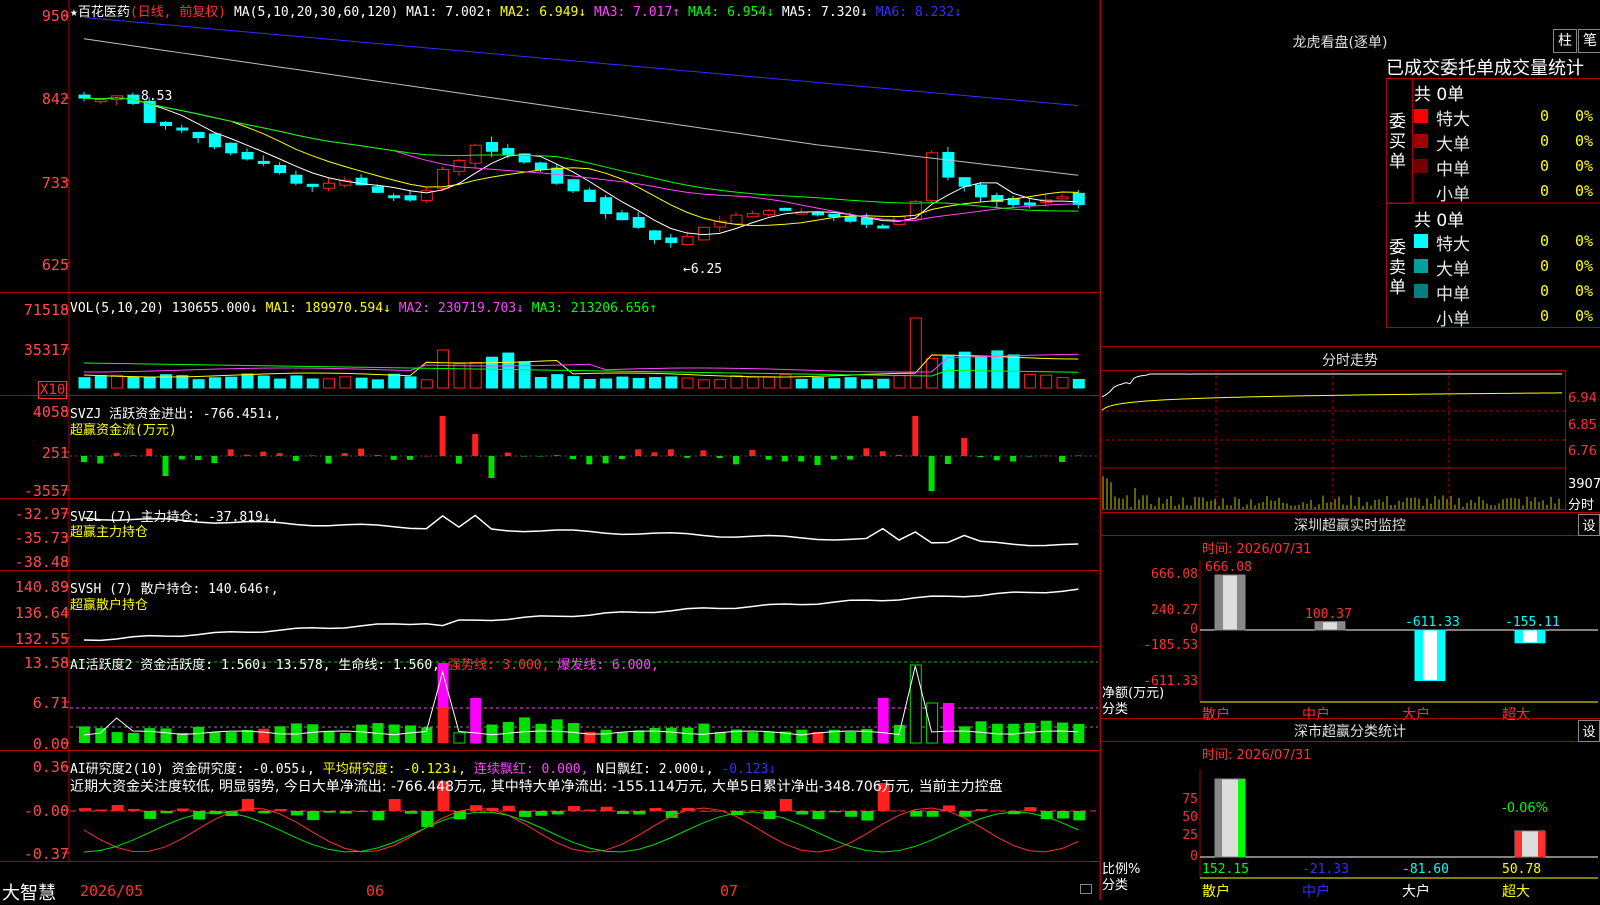 The height and width of the screenshot is (905, 1600). I want to click on price-tick: 950, so click(55, 16).